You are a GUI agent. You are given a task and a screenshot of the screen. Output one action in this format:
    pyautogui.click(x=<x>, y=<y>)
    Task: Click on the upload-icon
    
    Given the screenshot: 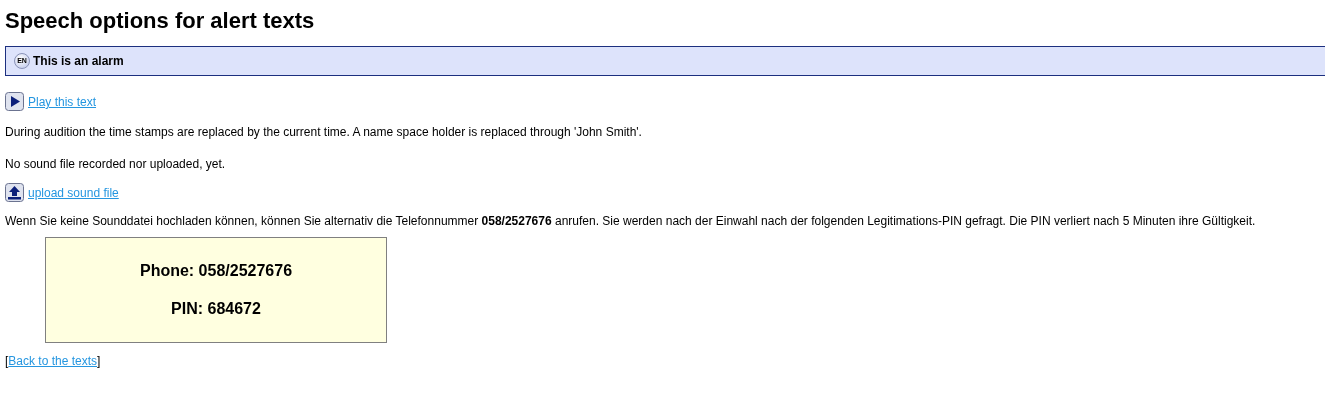 What is the action you would take?
    pyautogui.click(x=14, y=193)
    